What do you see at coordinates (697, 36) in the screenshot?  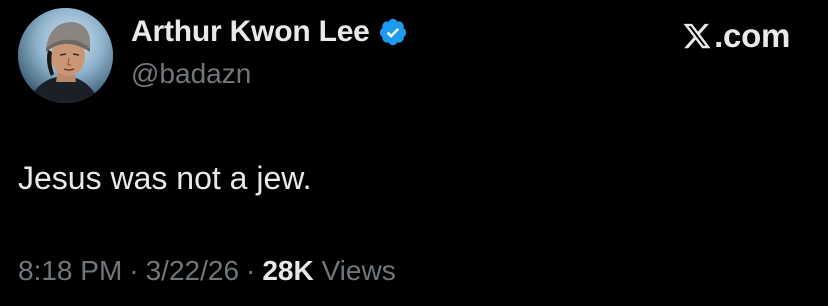 I see `x-logo-icon` at bounding box center [697, 36].